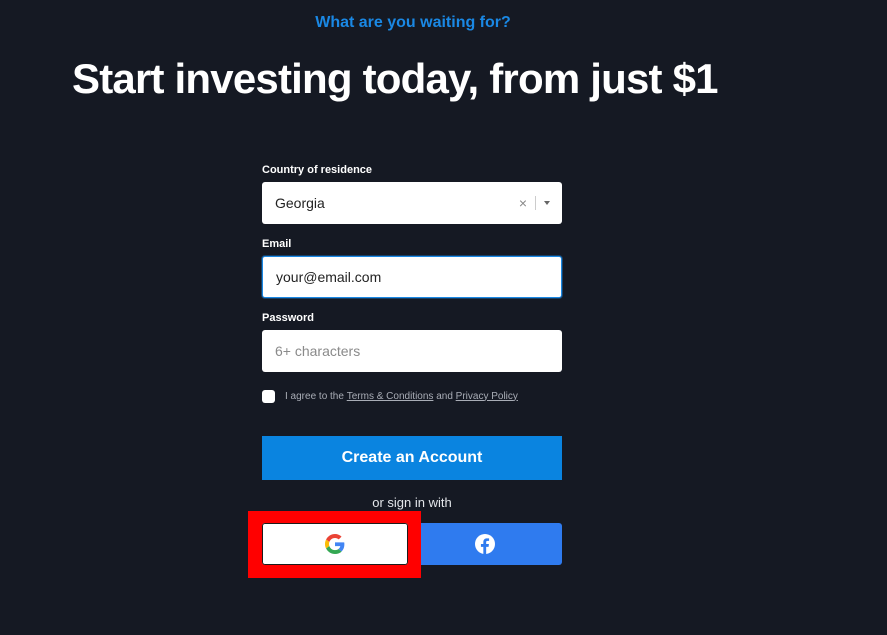 The width and height of the screenshot is (887, 635). I want to click on google-icon, so click(335, 544).